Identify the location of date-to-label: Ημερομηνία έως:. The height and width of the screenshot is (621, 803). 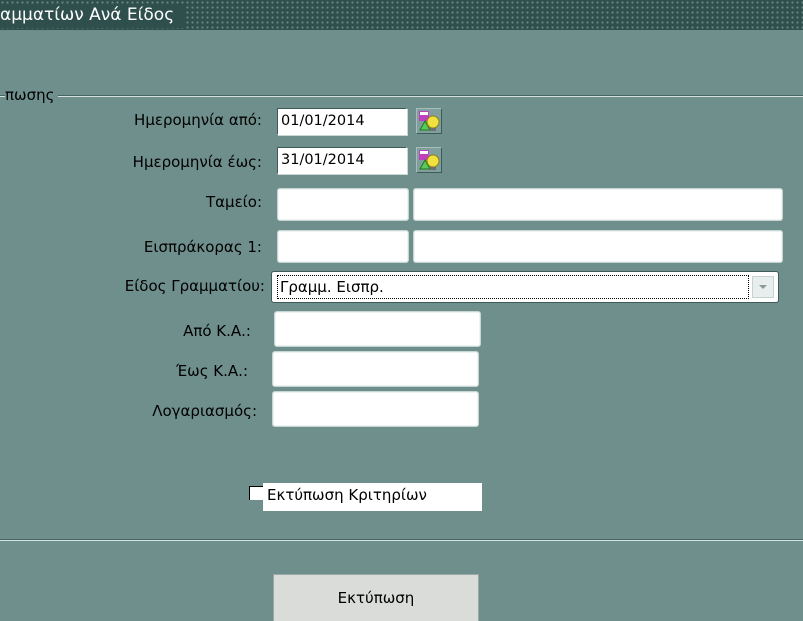
(197, 162).